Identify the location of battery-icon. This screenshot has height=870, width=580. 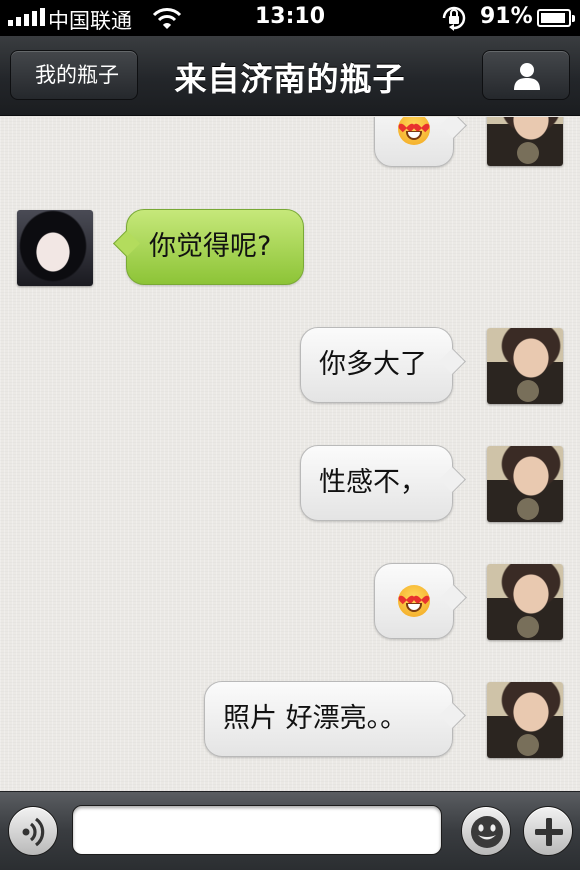
(556, 18).